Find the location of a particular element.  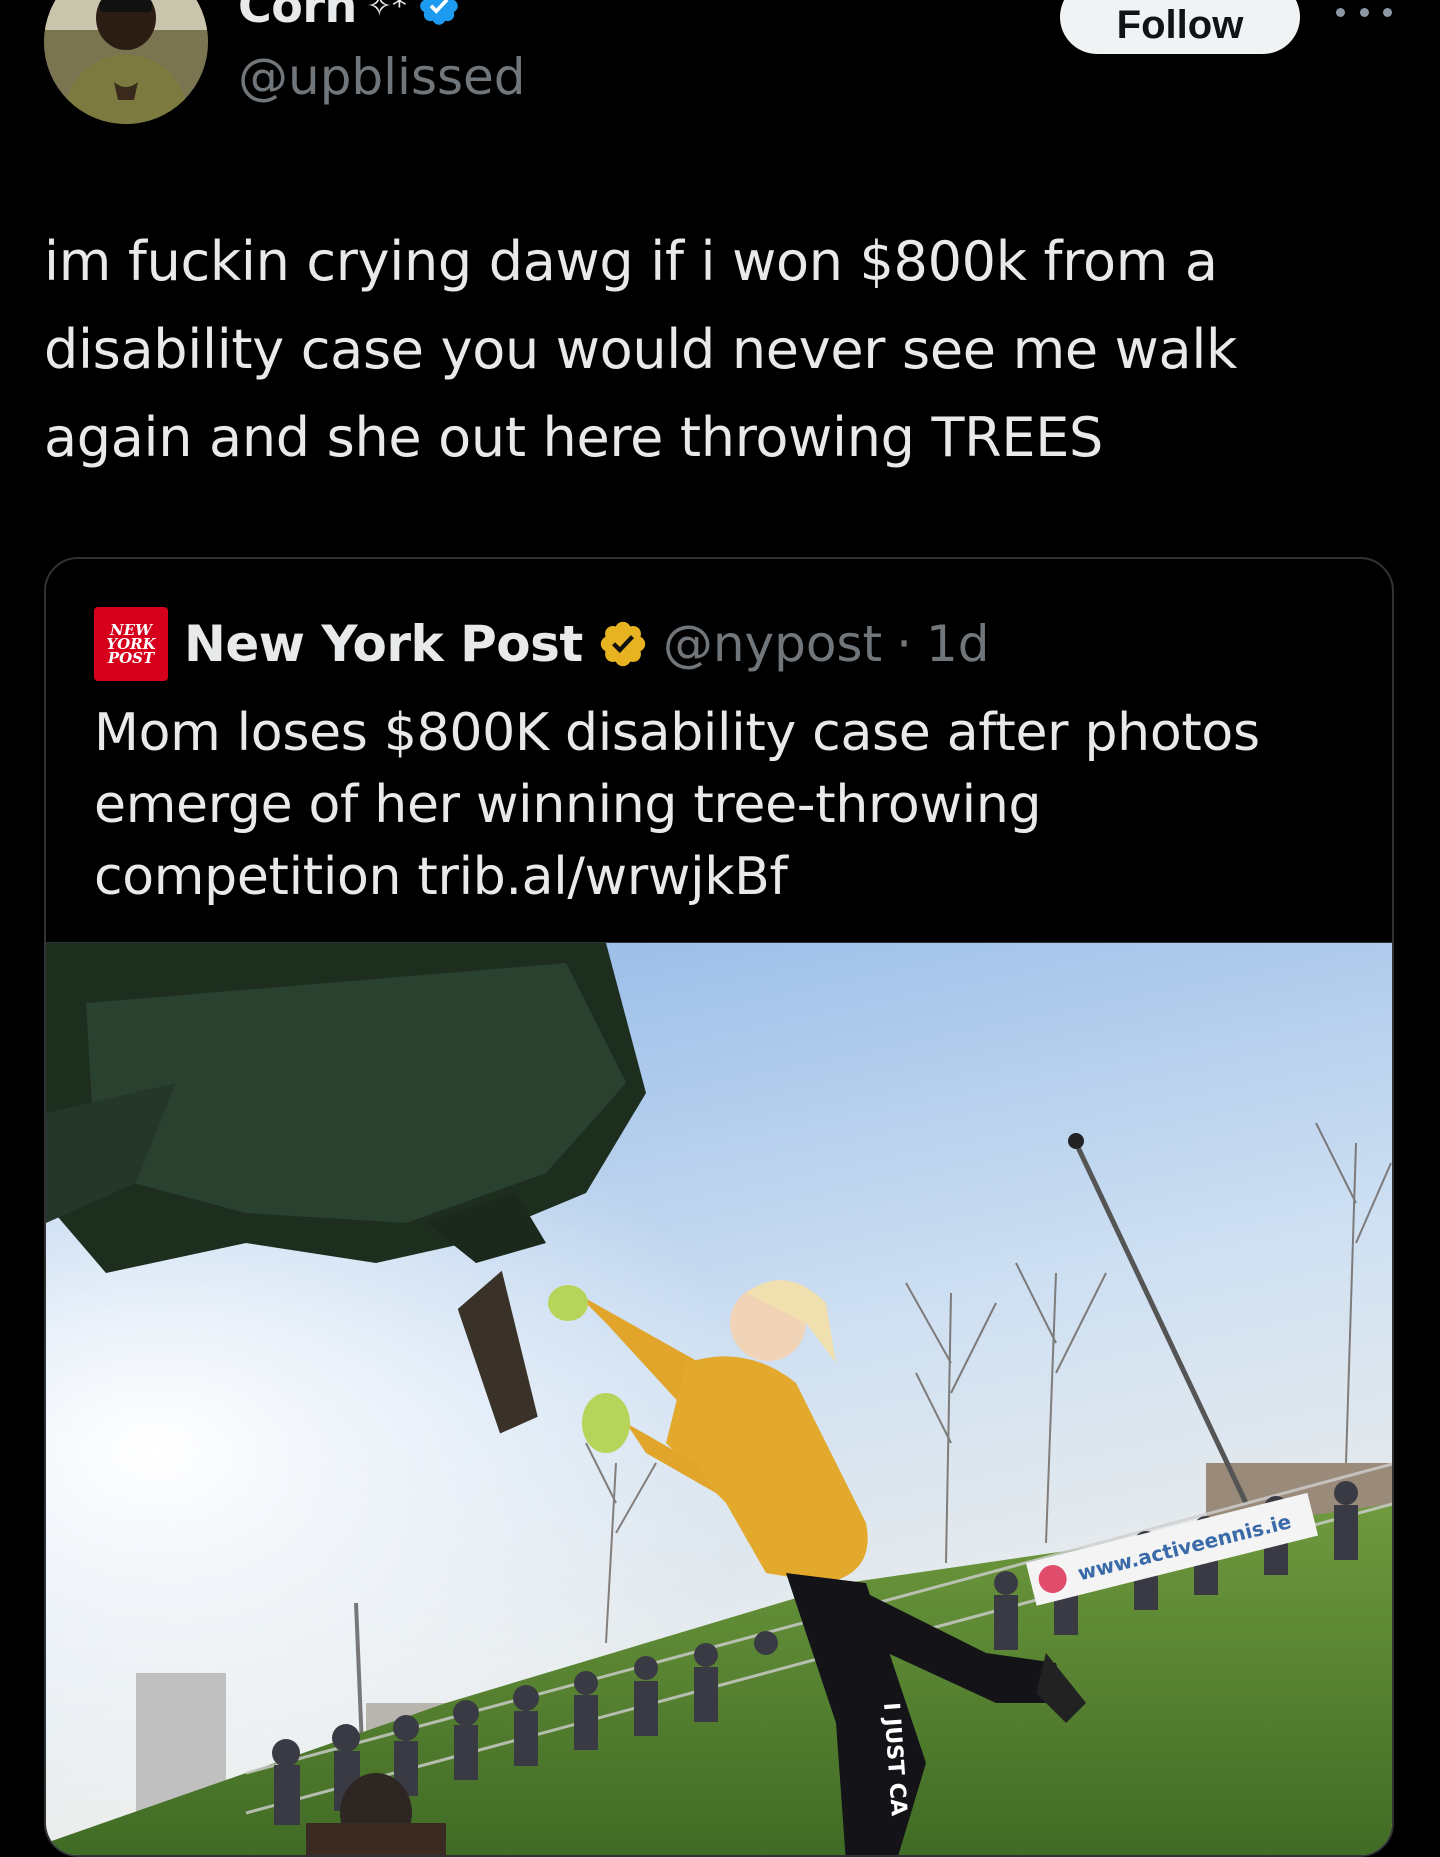

verified-gold-badge-icon is located at coordinates (623, 644).